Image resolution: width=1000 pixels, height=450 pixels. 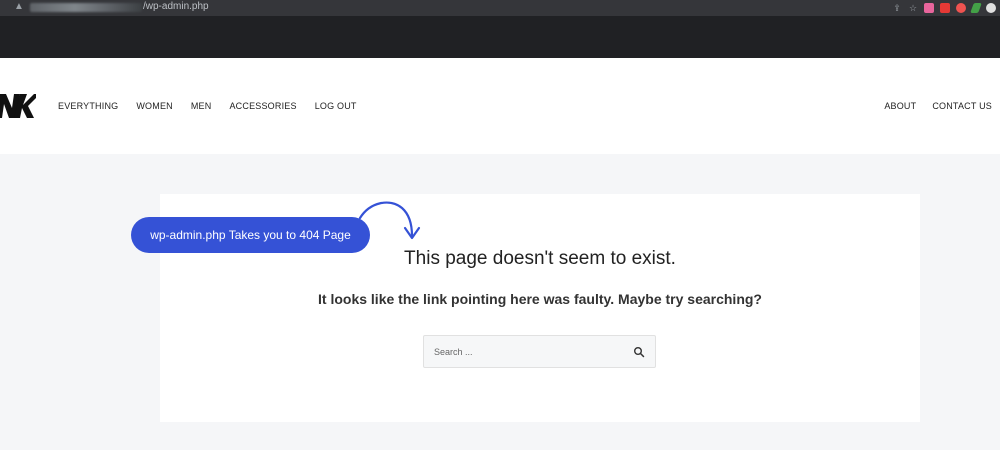 I want to click on primary-nav: EVERYTHING WOMEN MEN ACCESSORIES LOG OUT, so click(x=216, y=106).